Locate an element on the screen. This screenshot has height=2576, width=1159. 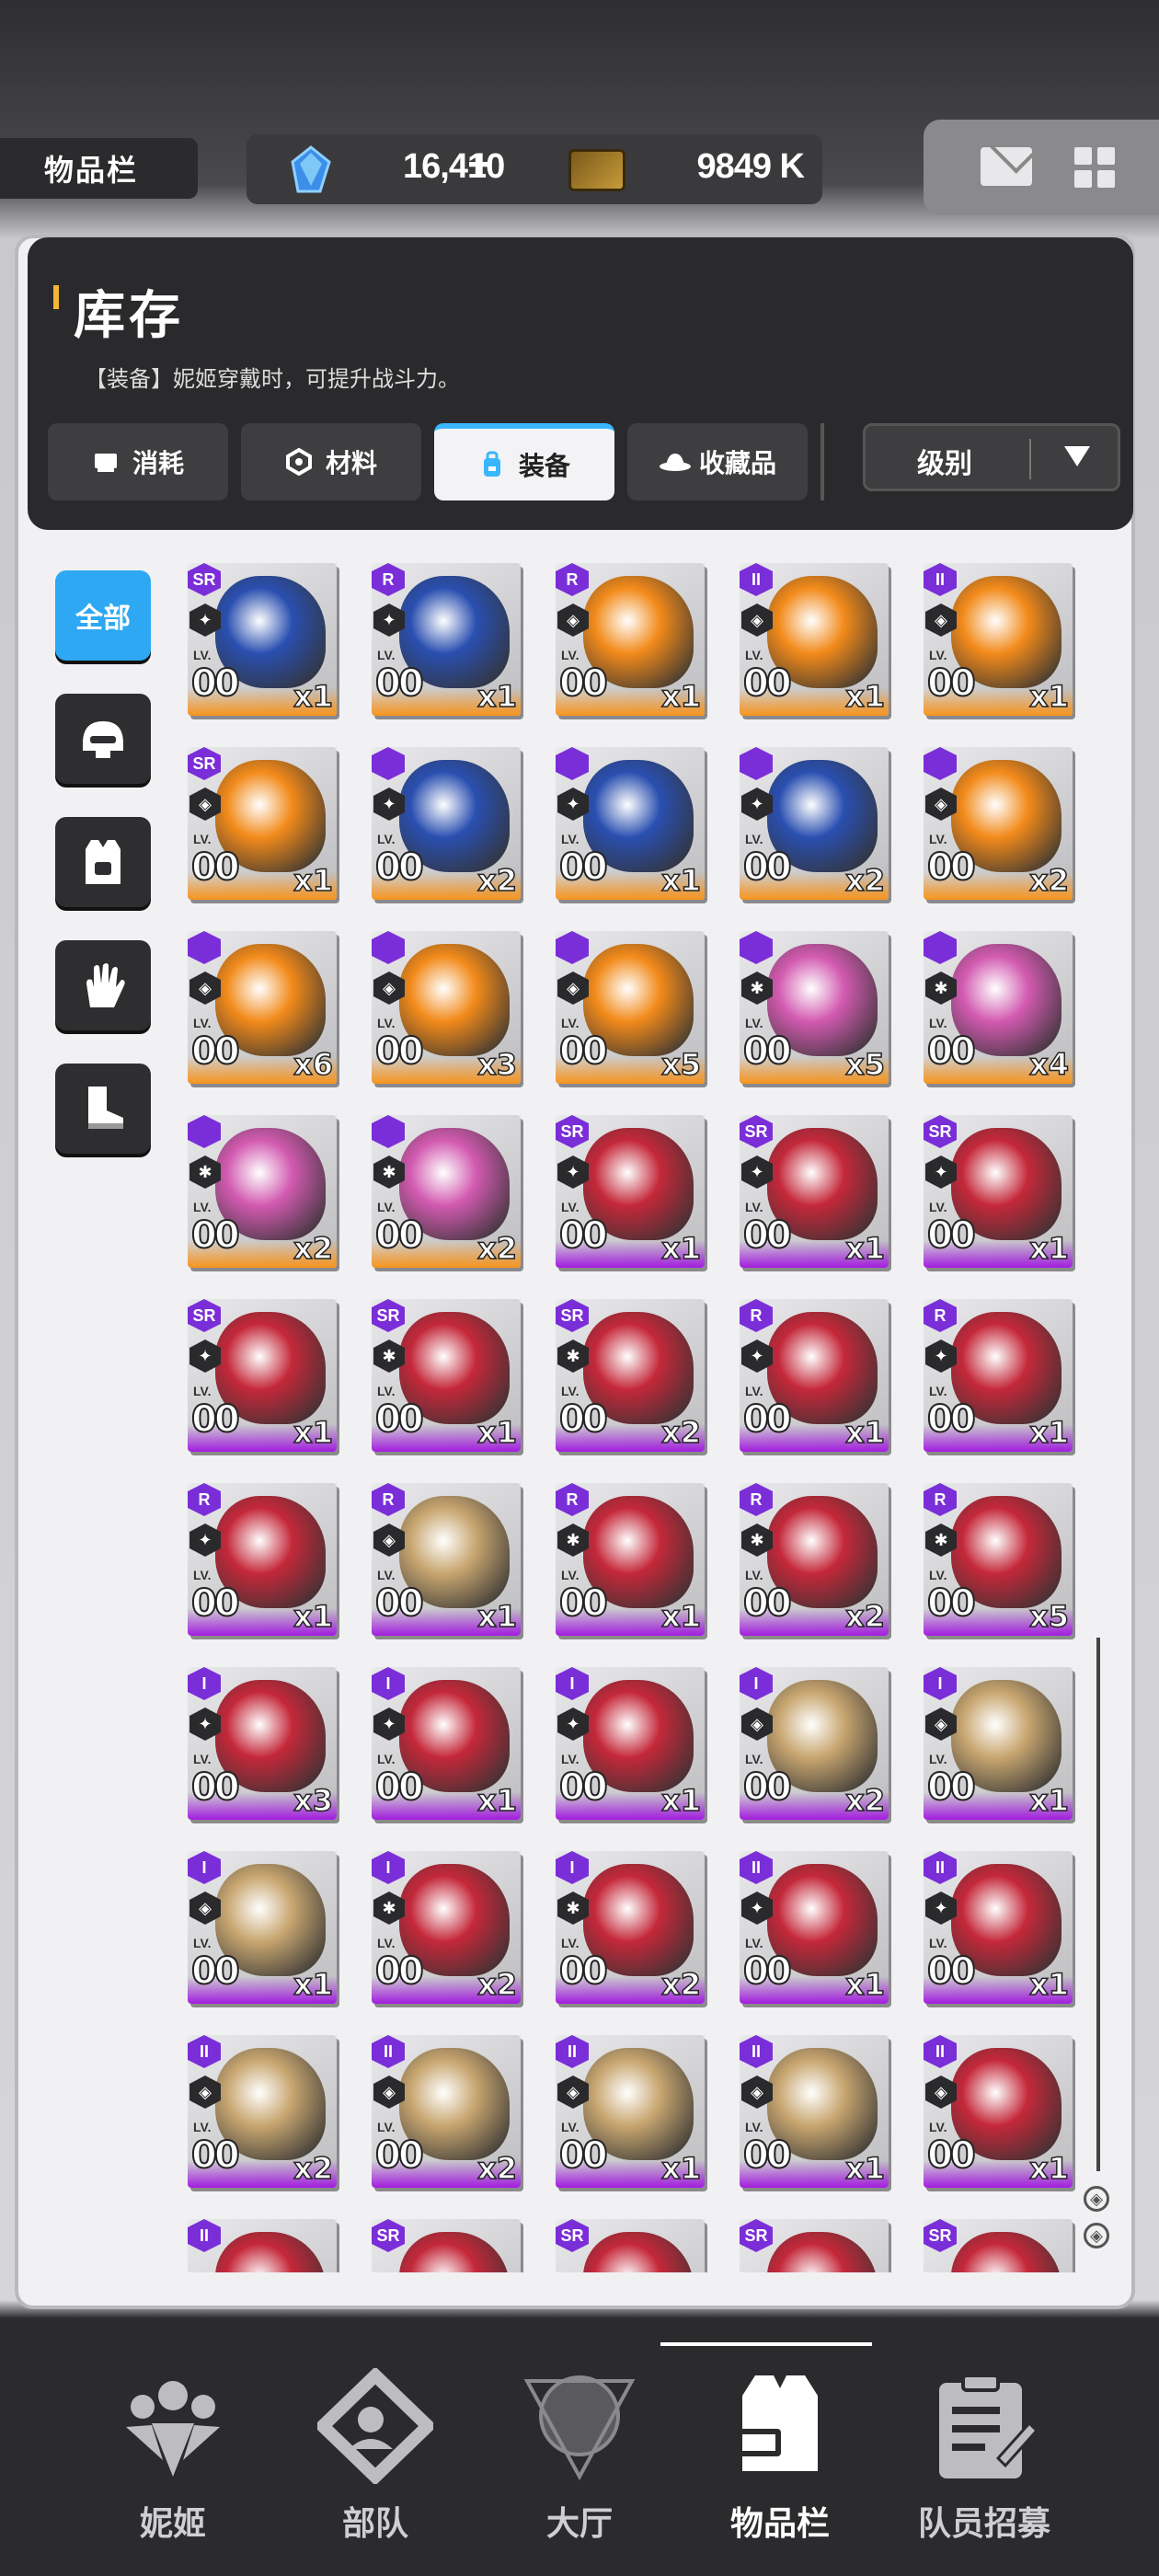
squad-icon is located at coordinates (375, 2426).